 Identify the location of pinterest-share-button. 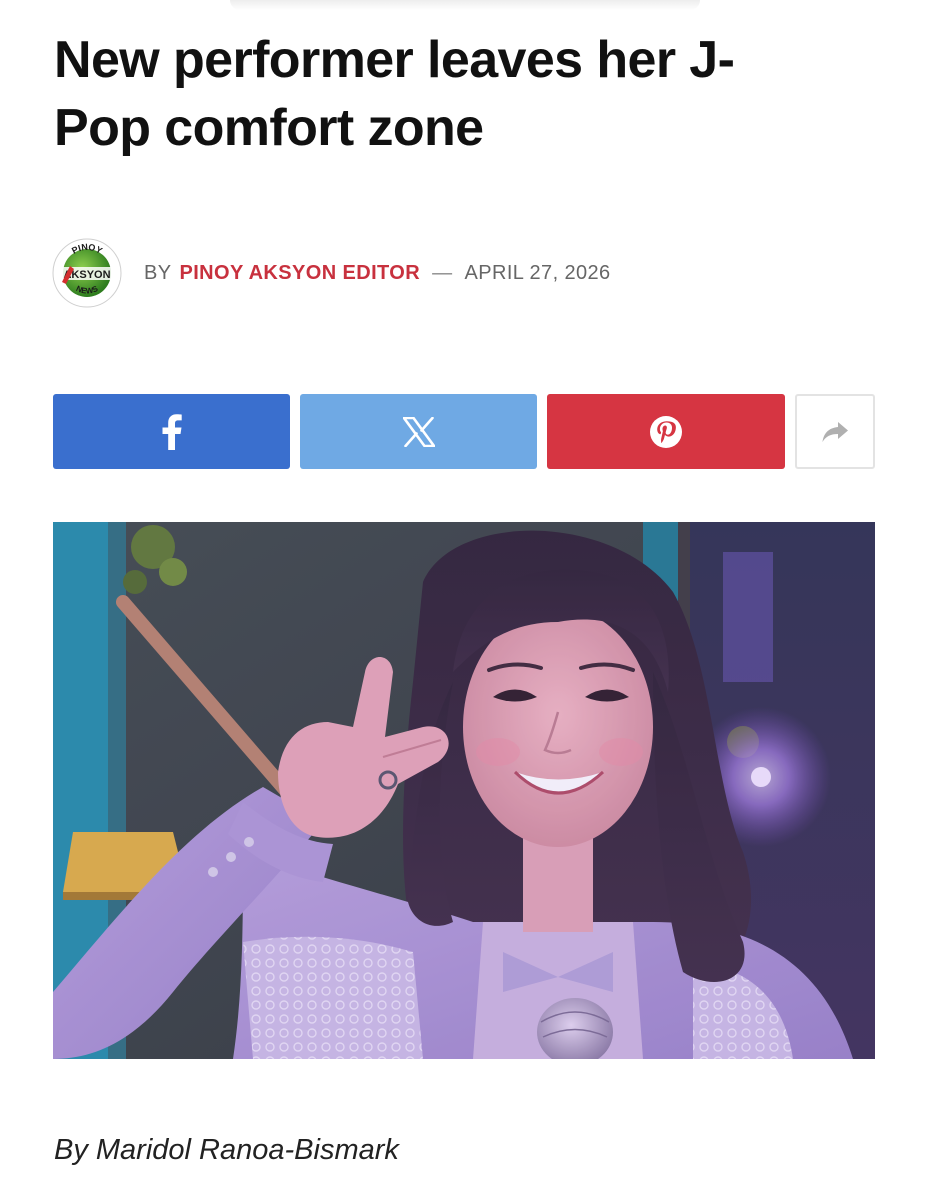
(666, 431).